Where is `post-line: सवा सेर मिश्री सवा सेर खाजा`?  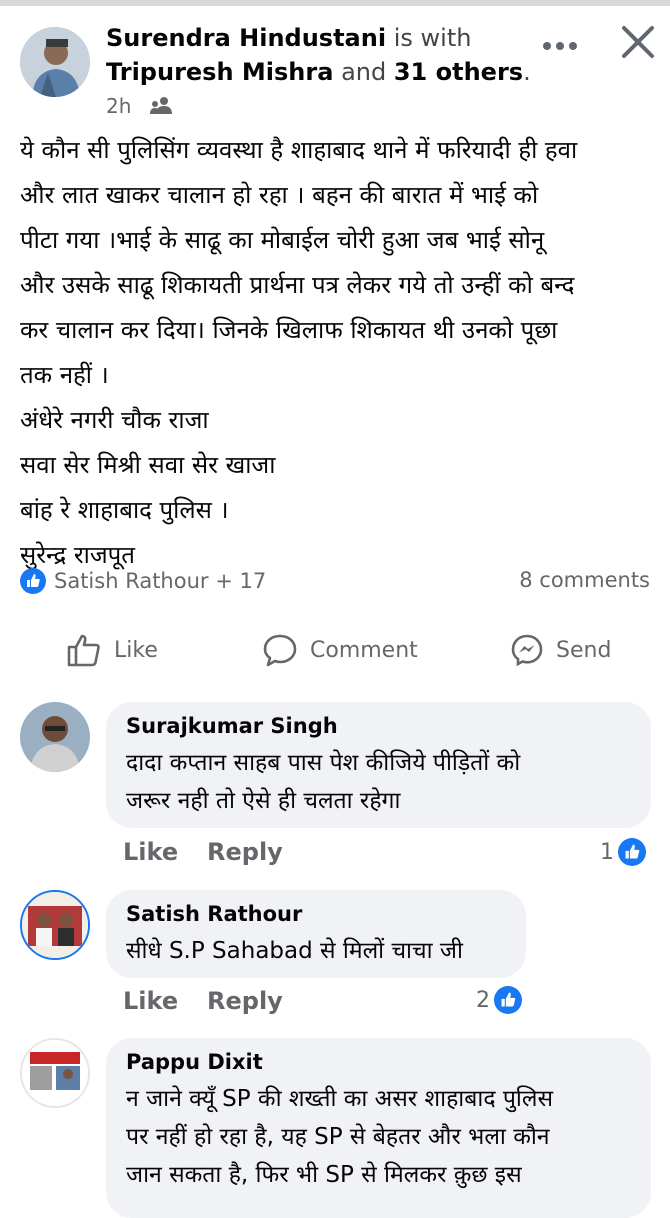 post-line: सवा सेर मिश्री सवा सेर खाजा is located at coordinates (148, 465).